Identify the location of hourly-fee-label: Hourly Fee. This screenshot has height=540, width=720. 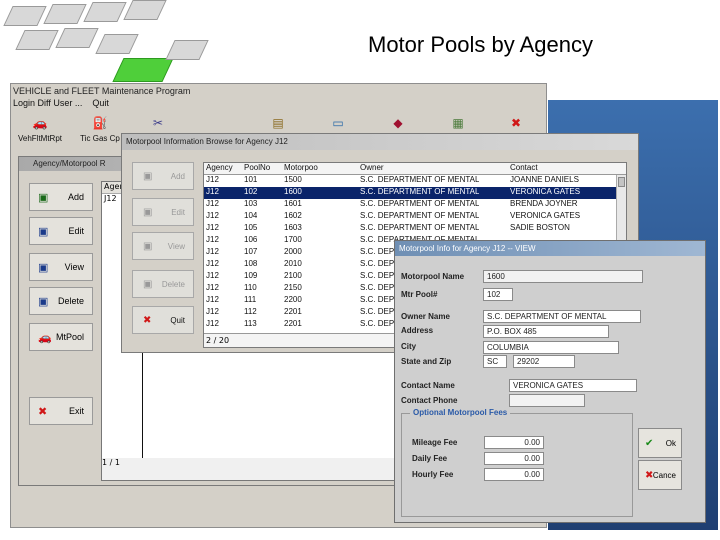
(433, 474).